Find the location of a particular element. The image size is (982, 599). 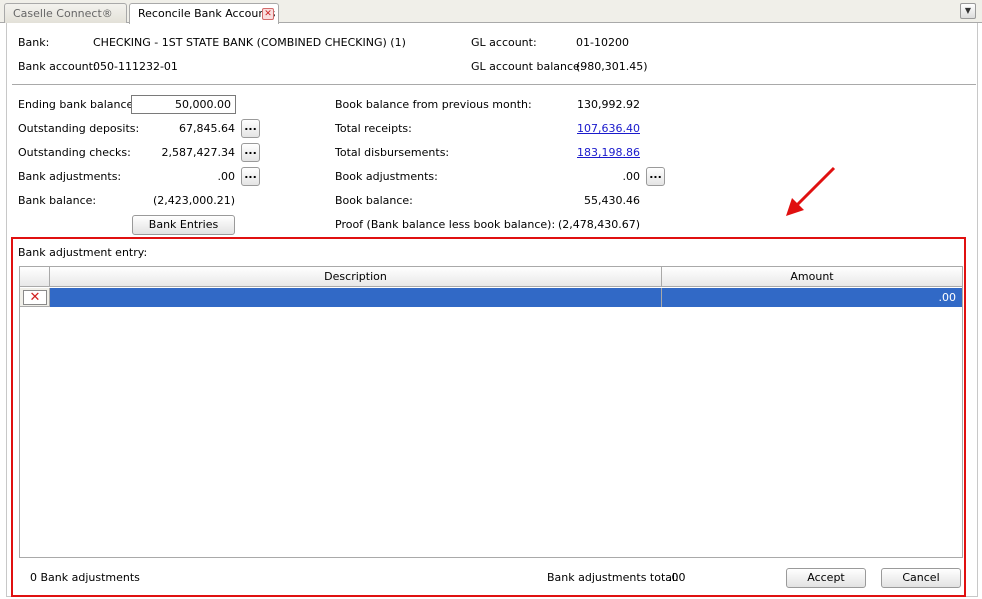

bank-account-label: Bank account: is located at coordinates (57, 66).